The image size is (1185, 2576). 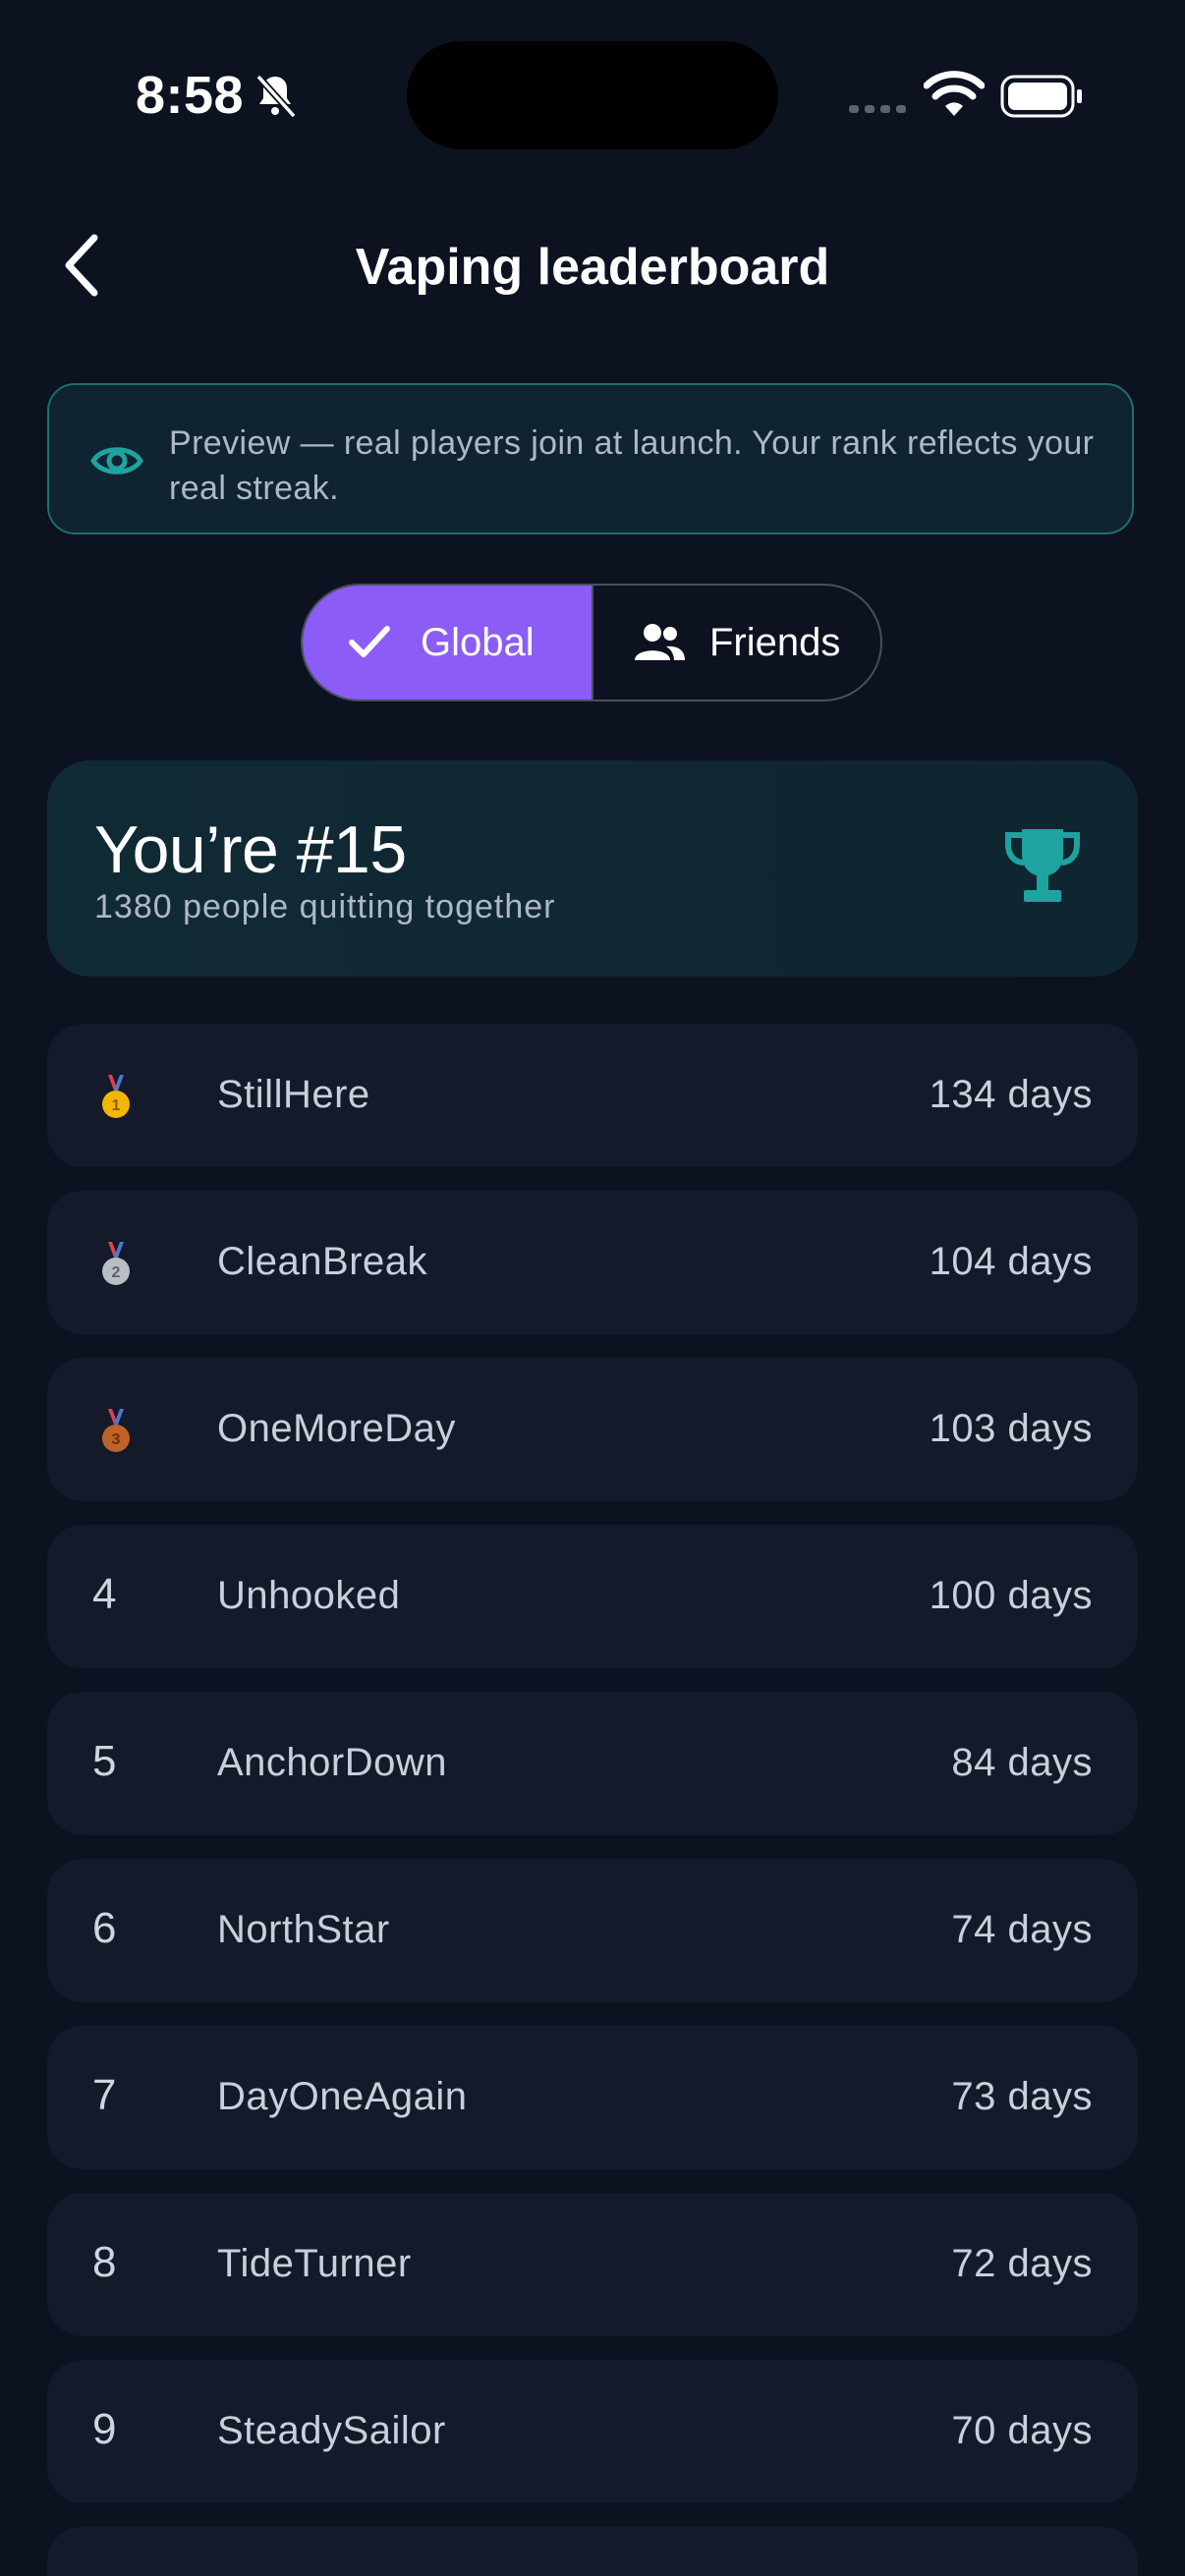 What do you see at coordinates (592, 267) in the screenshot?
I see `page-title: Vaping leaderboard` at bounding box center [592, 267].